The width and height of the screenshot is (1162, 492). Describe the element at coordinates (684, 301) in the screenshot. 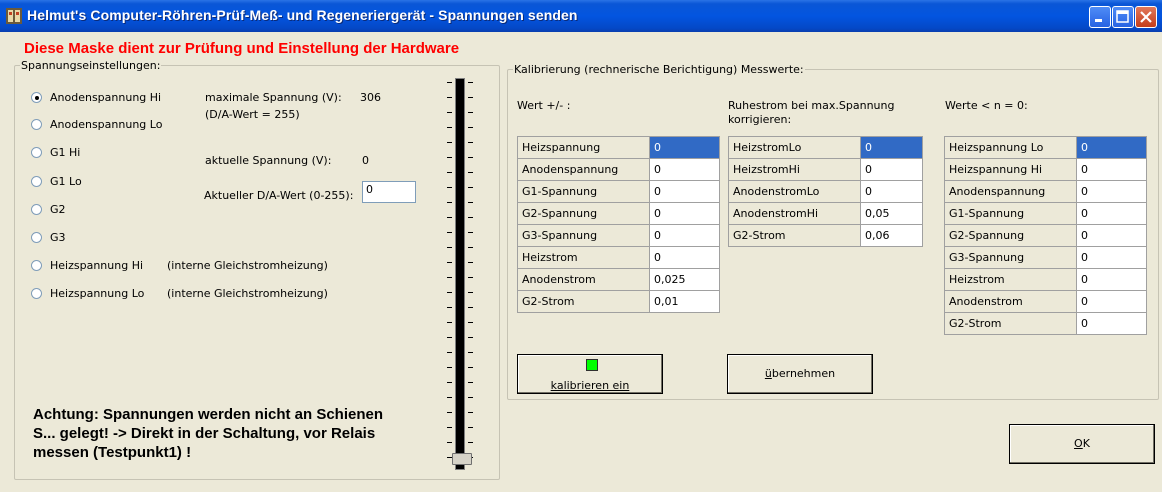

I see `value-cell: 0,01` at that location.